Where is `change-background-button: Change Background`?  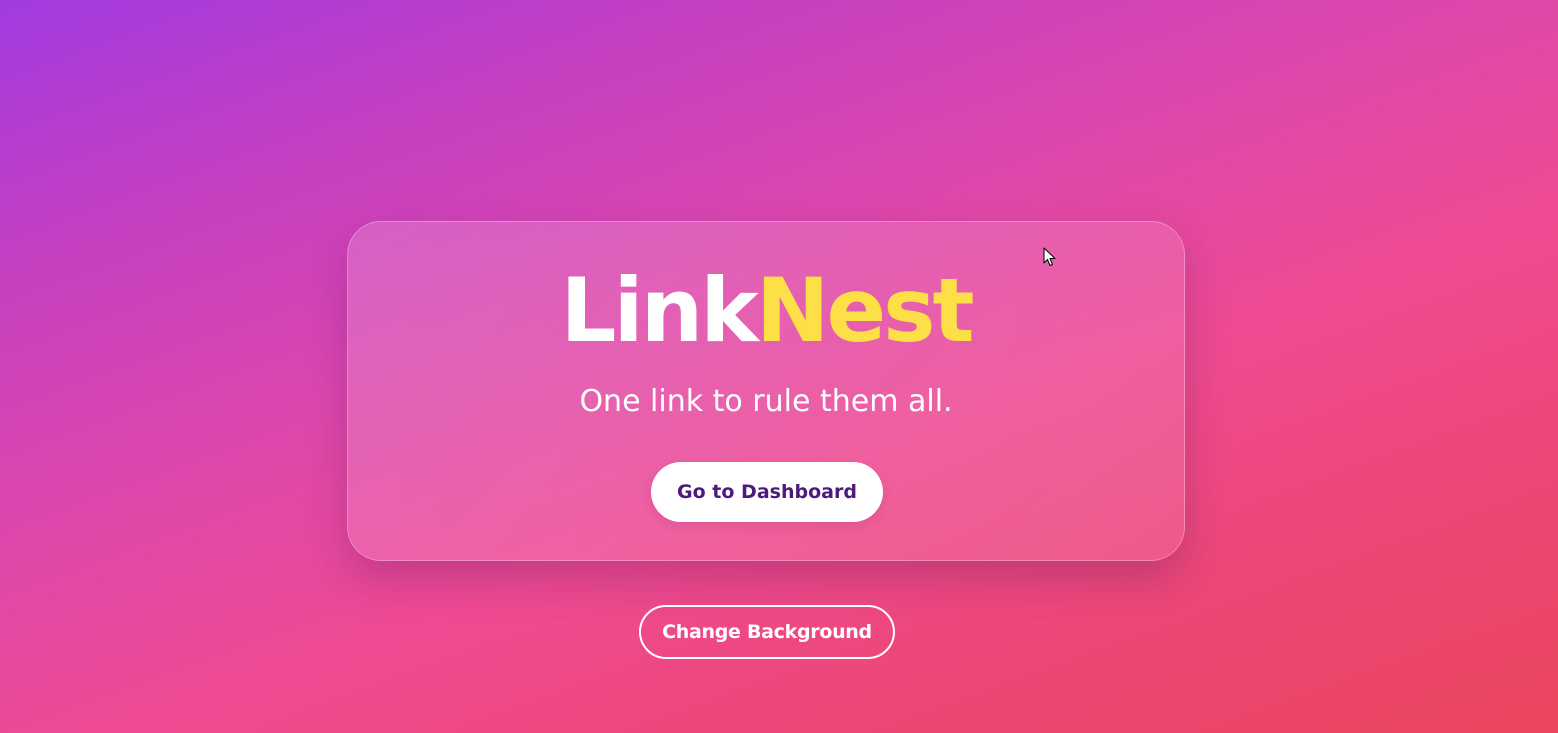
change-background-button: Change Background is located at coordinates (767, 632).